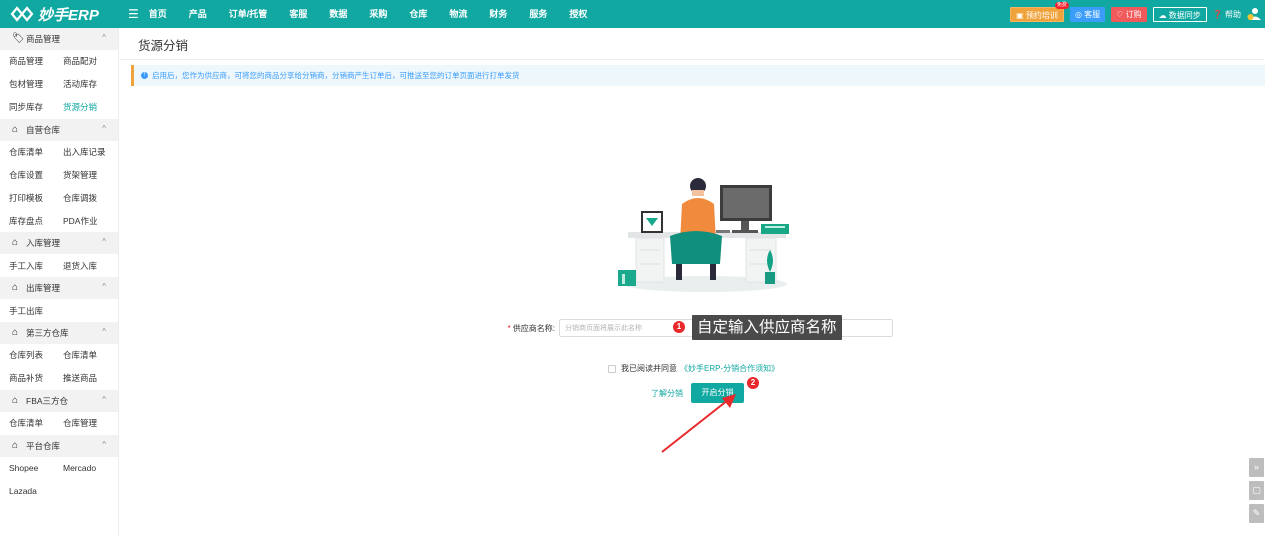  I want to click on sidebar-row: 仓库列表 仓库清单, so click(59, 355).